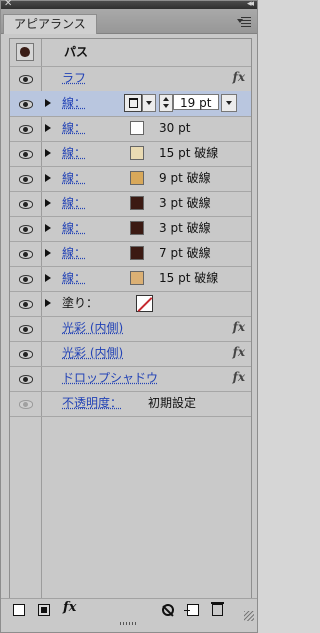  What do you see at coordinates (191, 610) in the screenshot?
I see `duplicate-item-icon` at bounding box center [191, 610].